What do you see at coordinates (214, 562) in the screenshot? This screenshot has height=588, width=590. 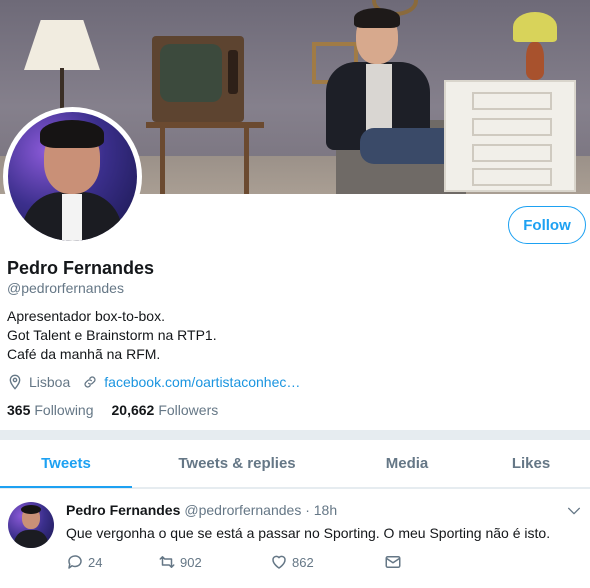 I see `retweet-action: 902` at bounding box center [214, 562].